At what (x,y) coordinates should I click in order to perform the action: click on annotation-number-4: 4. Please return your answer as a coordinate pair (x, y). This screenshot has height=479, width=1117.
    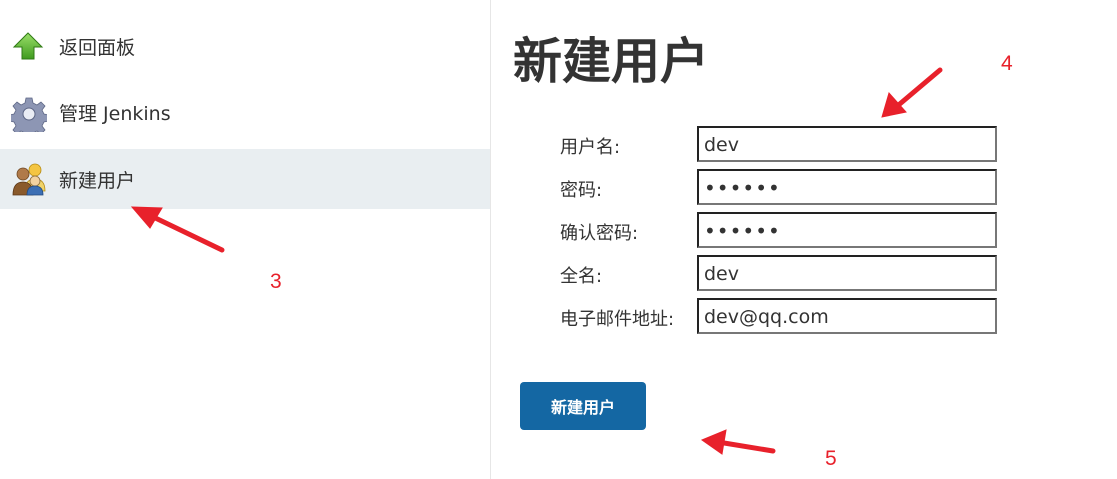
    Looking at the image, I should click on (1007, 63).